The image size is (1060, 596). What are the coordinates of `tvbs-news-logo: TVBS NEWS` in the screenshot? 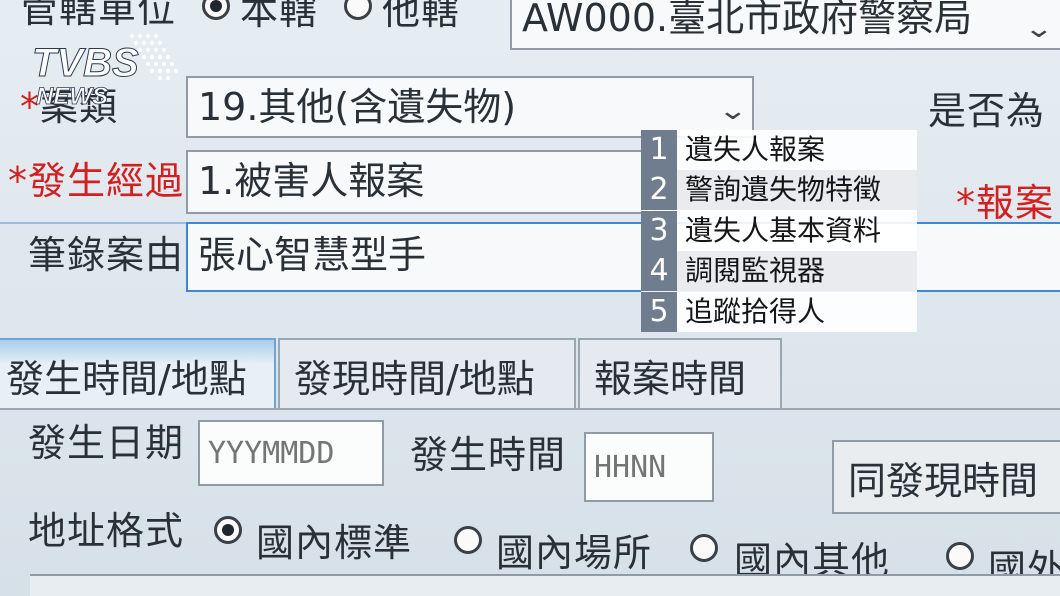 It's located at (105, 71).